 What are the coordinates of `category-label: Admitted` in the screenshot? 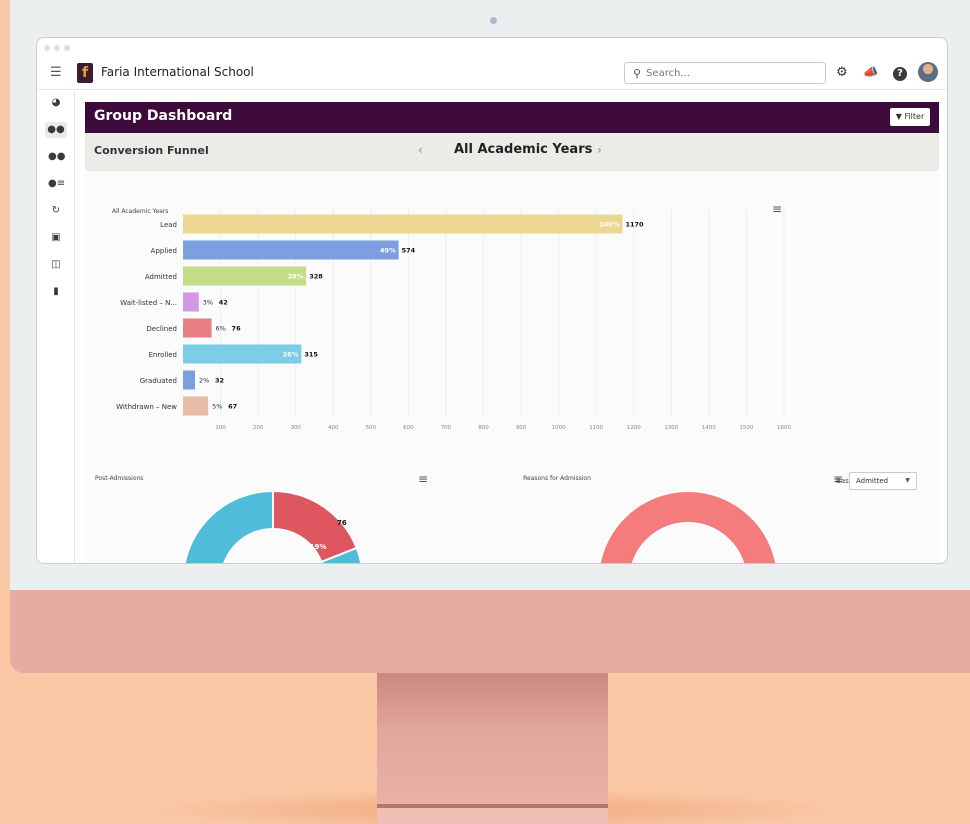 It's located at (161, 277).